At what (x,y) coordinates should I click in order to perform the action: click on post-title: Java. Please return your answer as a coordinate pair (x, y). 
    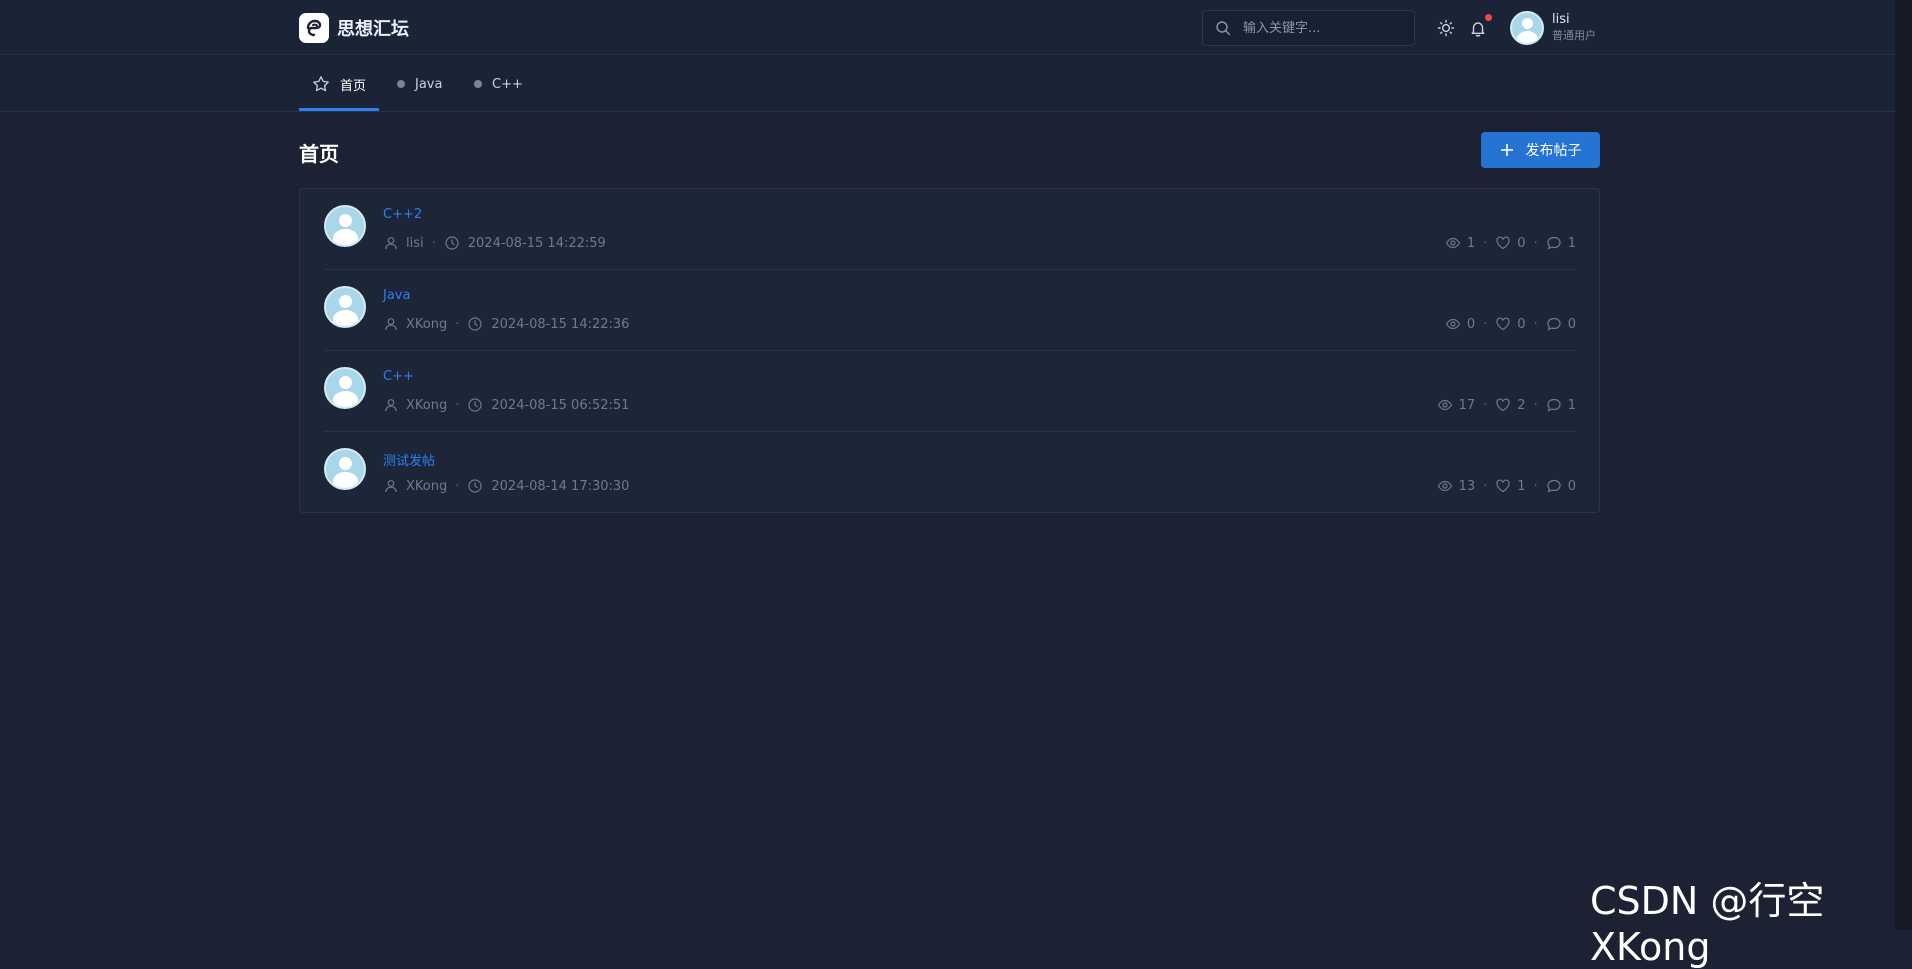
    Looking at the image, I should click on (396, 295).